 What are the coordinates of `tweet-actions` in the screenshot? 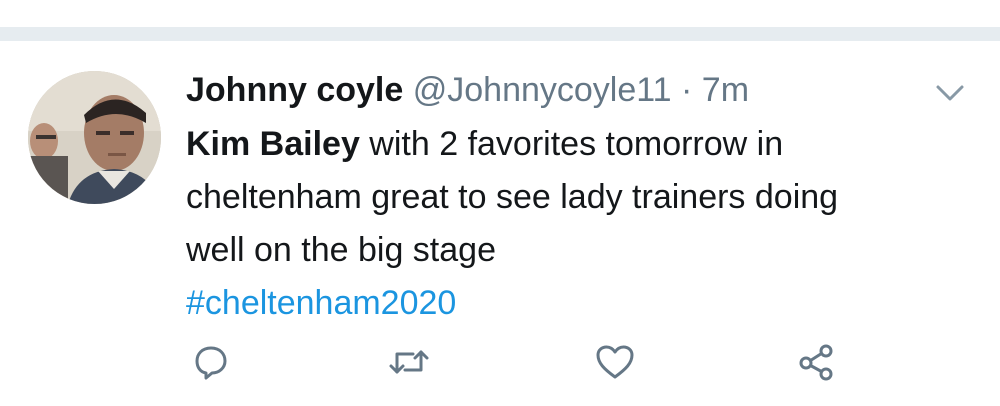 It's located at (500, 364).